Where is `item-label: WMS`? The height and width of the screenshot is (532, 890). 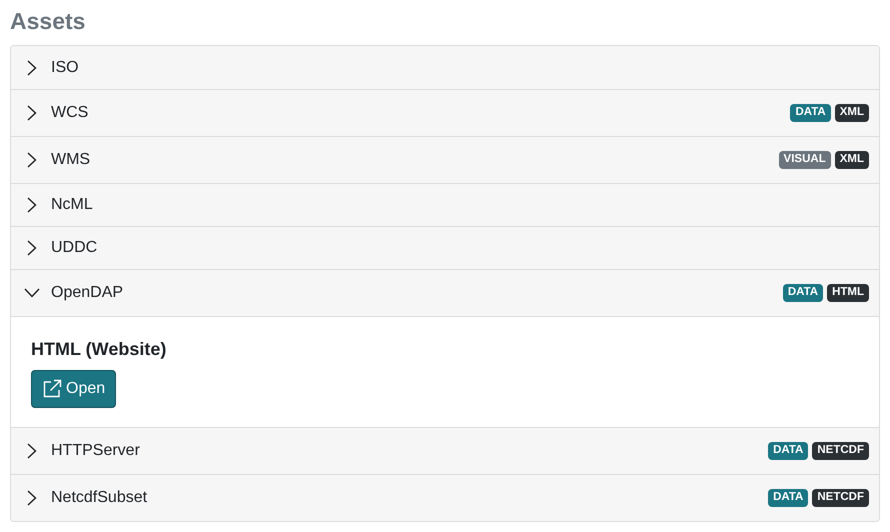 item-label: WMS is located at coordinates (71, 160).